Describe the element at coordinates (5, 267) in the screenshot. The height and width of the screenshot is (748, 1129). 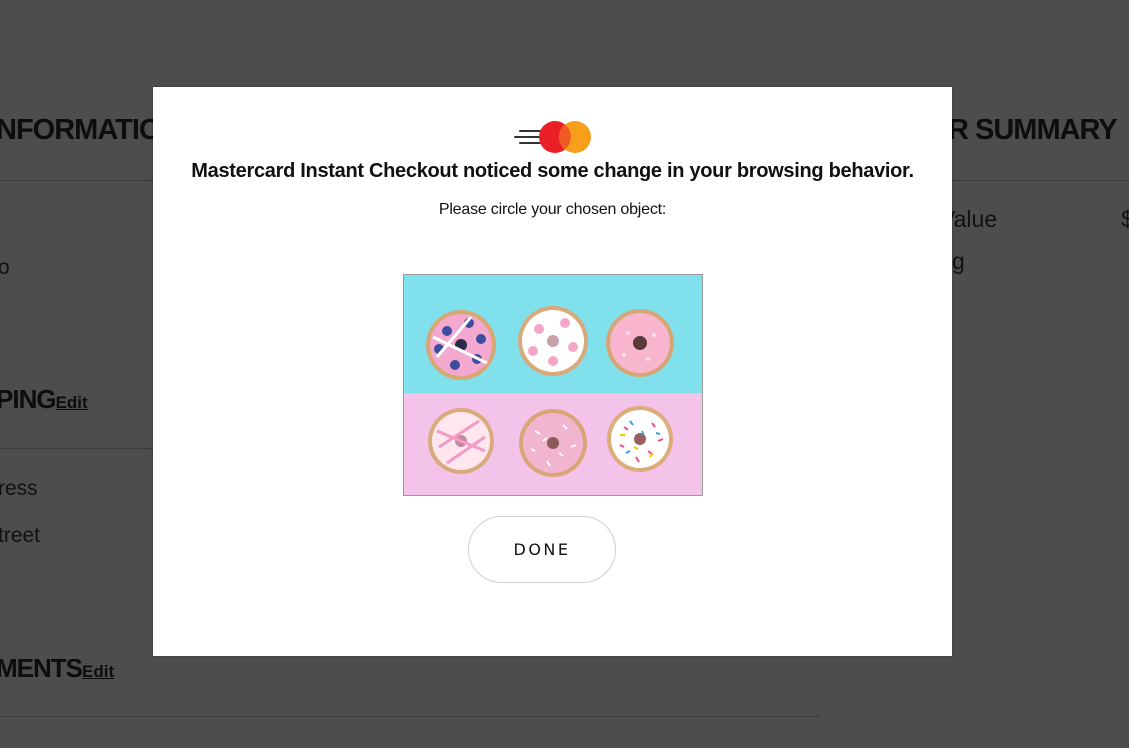
I see `info-text: o` at that location.